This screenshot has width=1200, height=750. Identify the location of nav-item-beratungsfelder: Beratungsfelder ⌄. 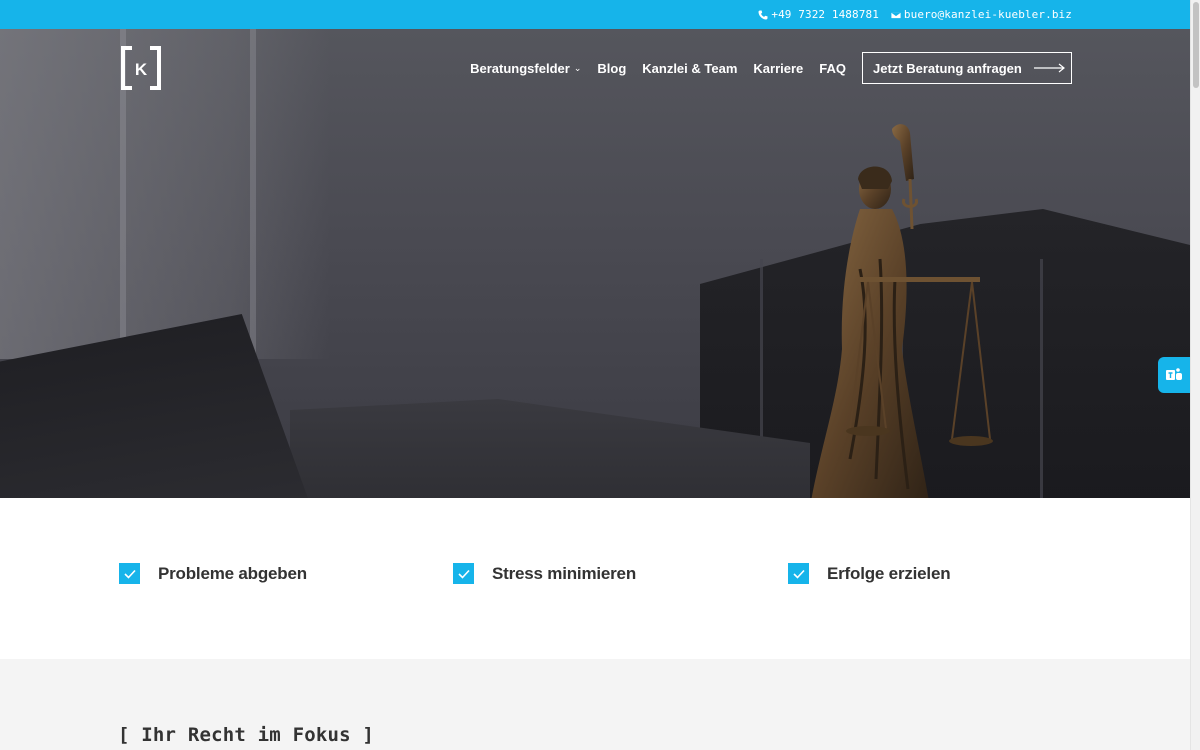
(525, 68).